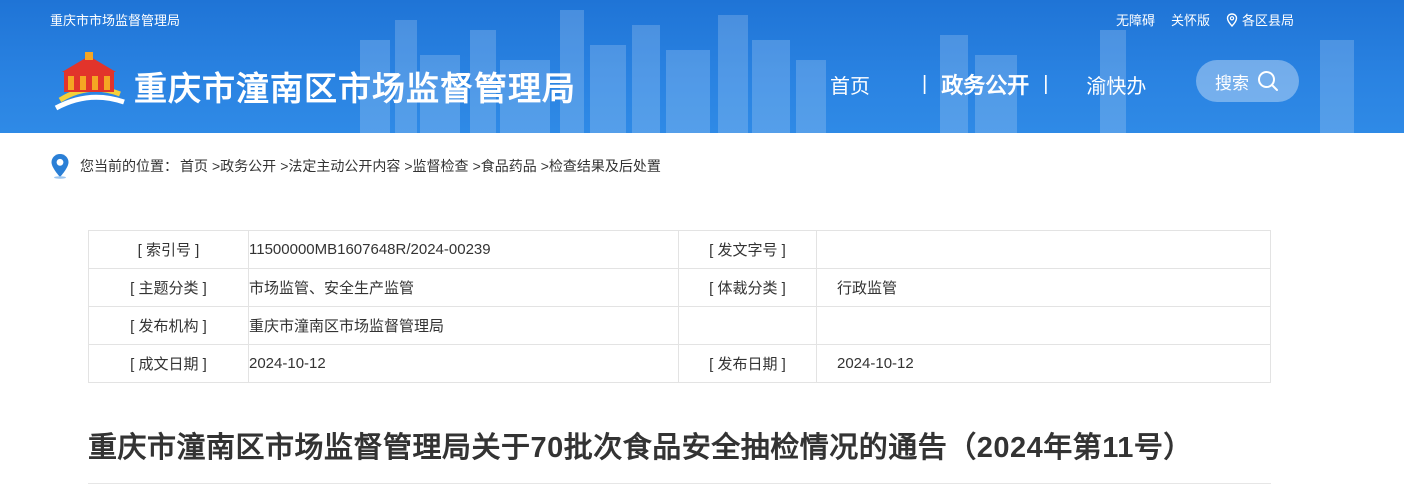 The height and width of the screenshot is (495, 1404). What do you see at coordinates (1119, 84) in the screenshot?
I see `nav-yukuaiban: 渝快办` at bounding box center [1119, 84].